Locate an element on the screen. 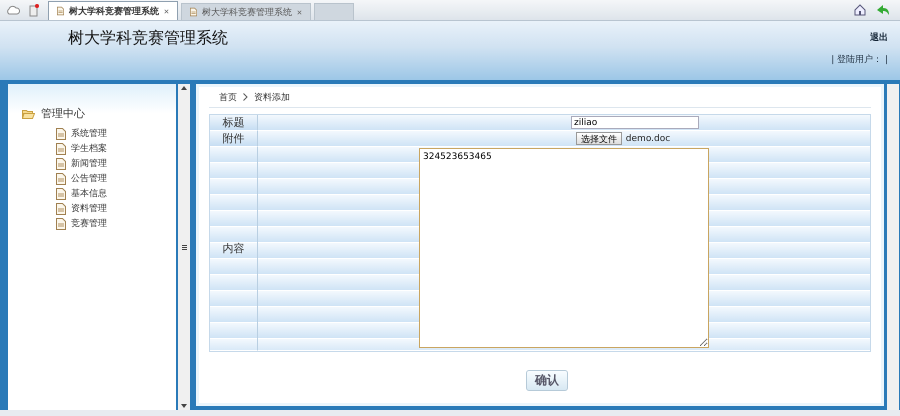 The height and width of the screenshot is (416, 900). scroll-up-icon is located at coordinates (184, 88).